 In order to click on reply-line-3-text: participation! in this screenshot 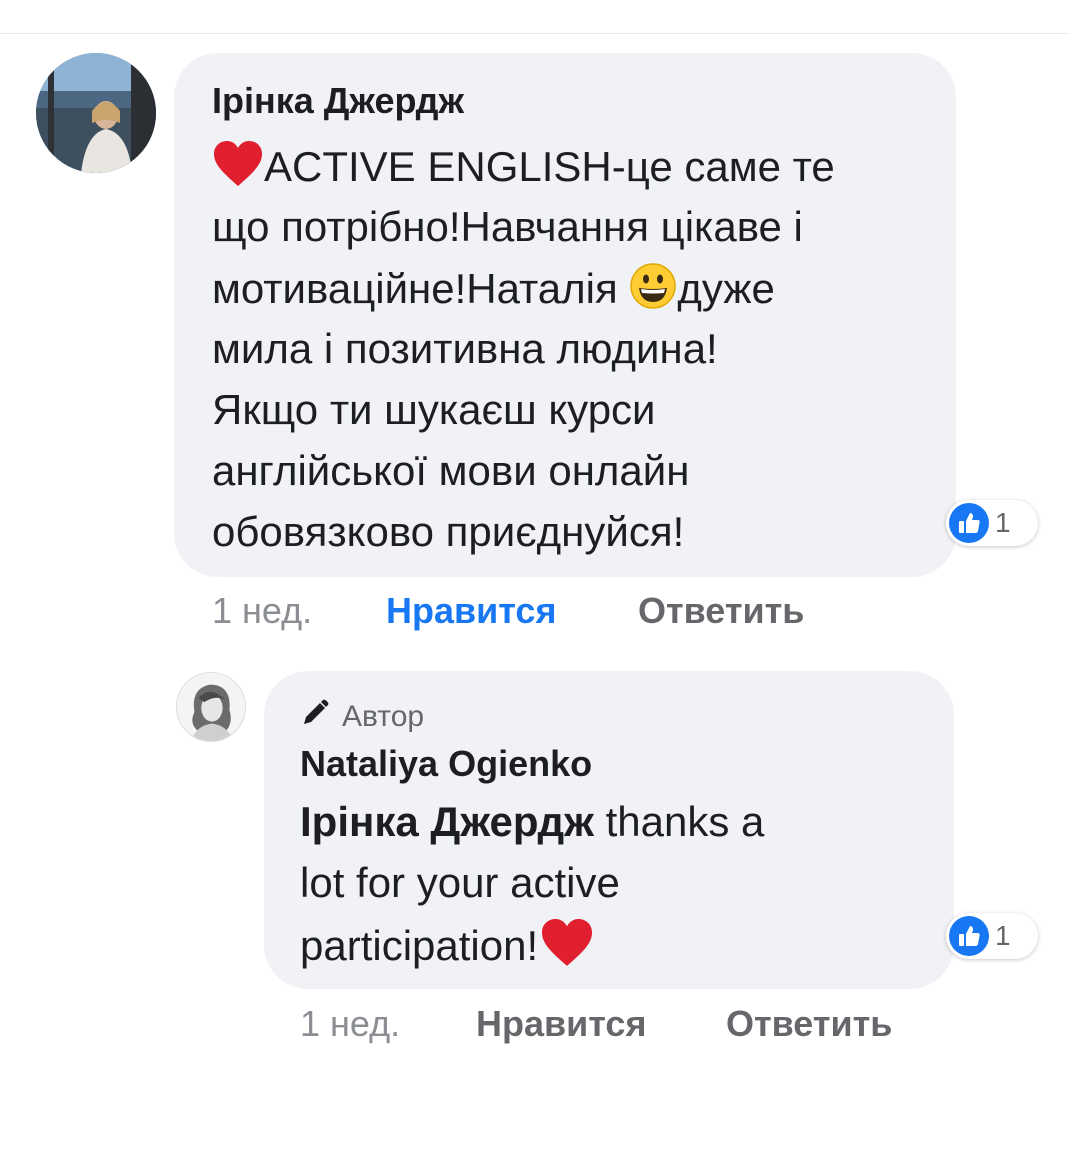, I will do `click(419, 946)`.